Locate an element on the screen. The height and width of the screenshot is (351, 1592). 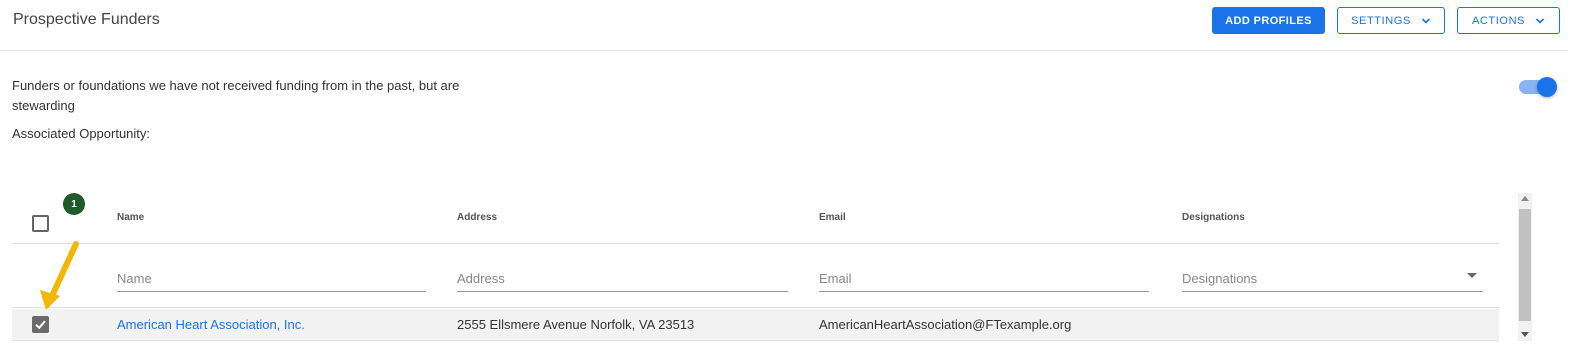
funder-email: AmericanHeartAssociation@FTexample.org is located at coordinates (945, 324).